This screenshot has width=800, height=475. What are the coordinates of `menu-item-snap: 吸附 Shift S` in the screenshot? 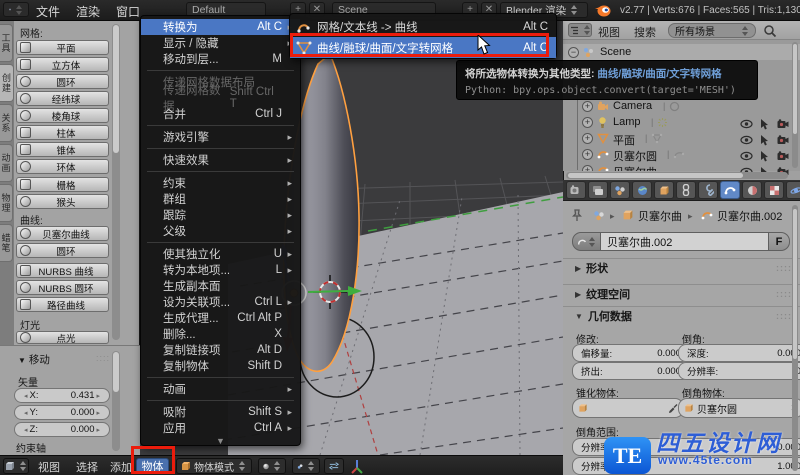 It's located at (220, 412).